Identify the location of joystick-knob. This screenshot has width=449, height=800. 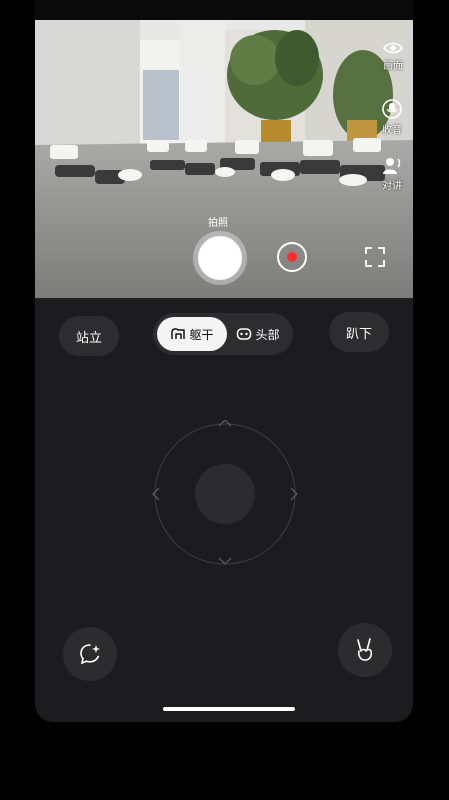
(225, 494).